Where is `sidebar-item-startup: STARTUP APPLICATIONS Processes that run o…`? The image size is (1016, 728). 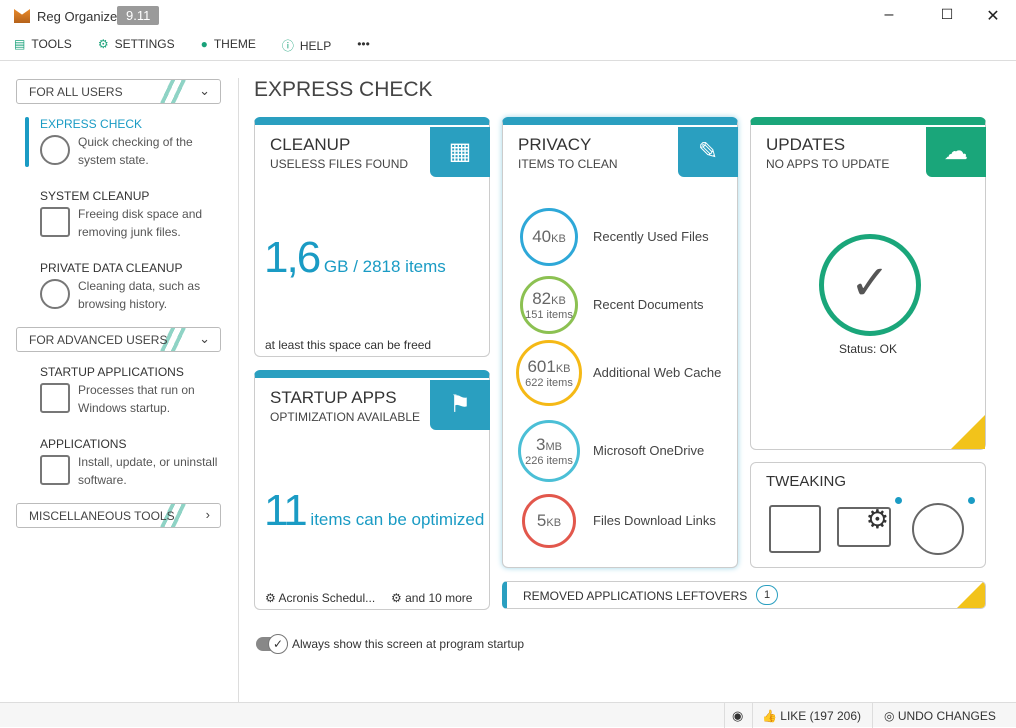 sidebar-item-startup: STARTUP APPLICATIONS Processes that run o… is located at coordinates (135, 391).